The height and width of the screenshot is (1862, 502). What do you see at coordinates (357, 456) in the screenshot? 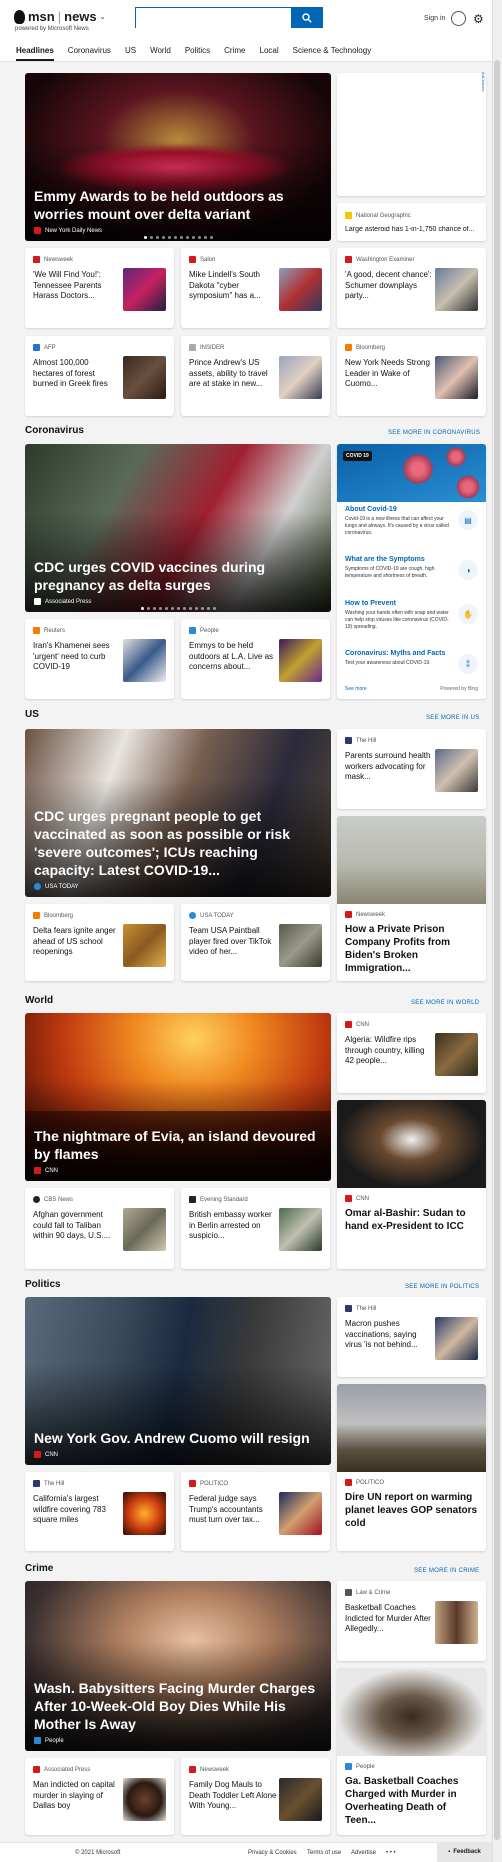
I see `covid-badge: COVID 19` at bounding box center [357, 456].